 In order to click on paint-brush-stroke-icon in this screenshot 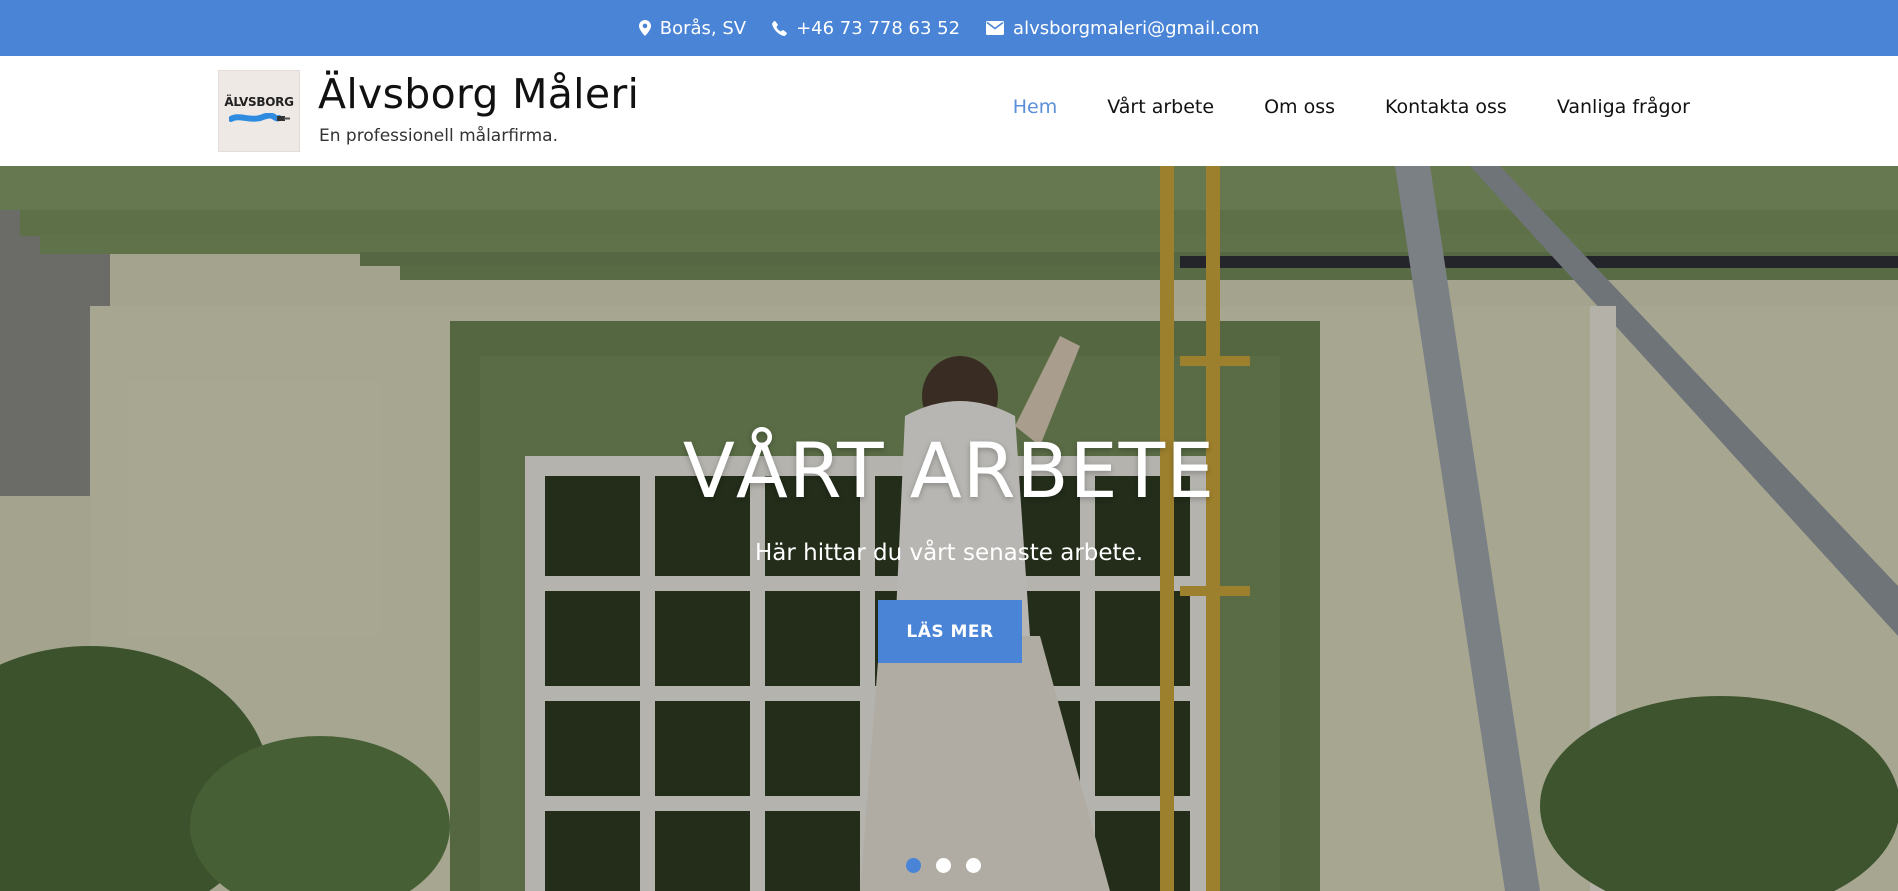, I will do `click(259, 117)`.